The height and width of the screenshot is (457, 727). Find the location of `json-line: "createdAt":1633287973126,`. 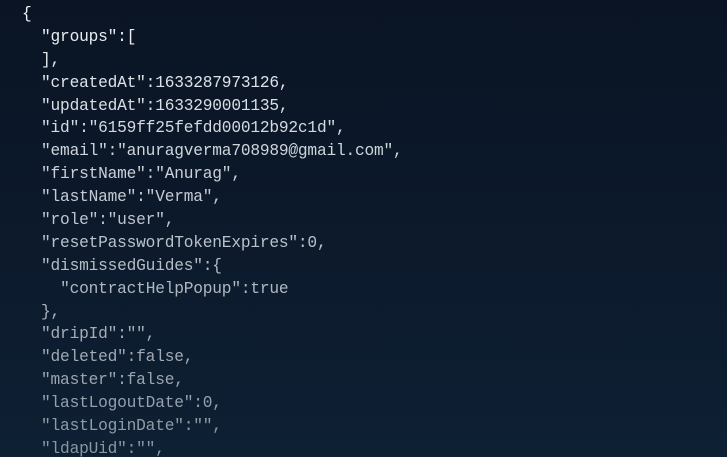

json-line: "createdAt":1633287973126, is located at coordinates (212, 83).